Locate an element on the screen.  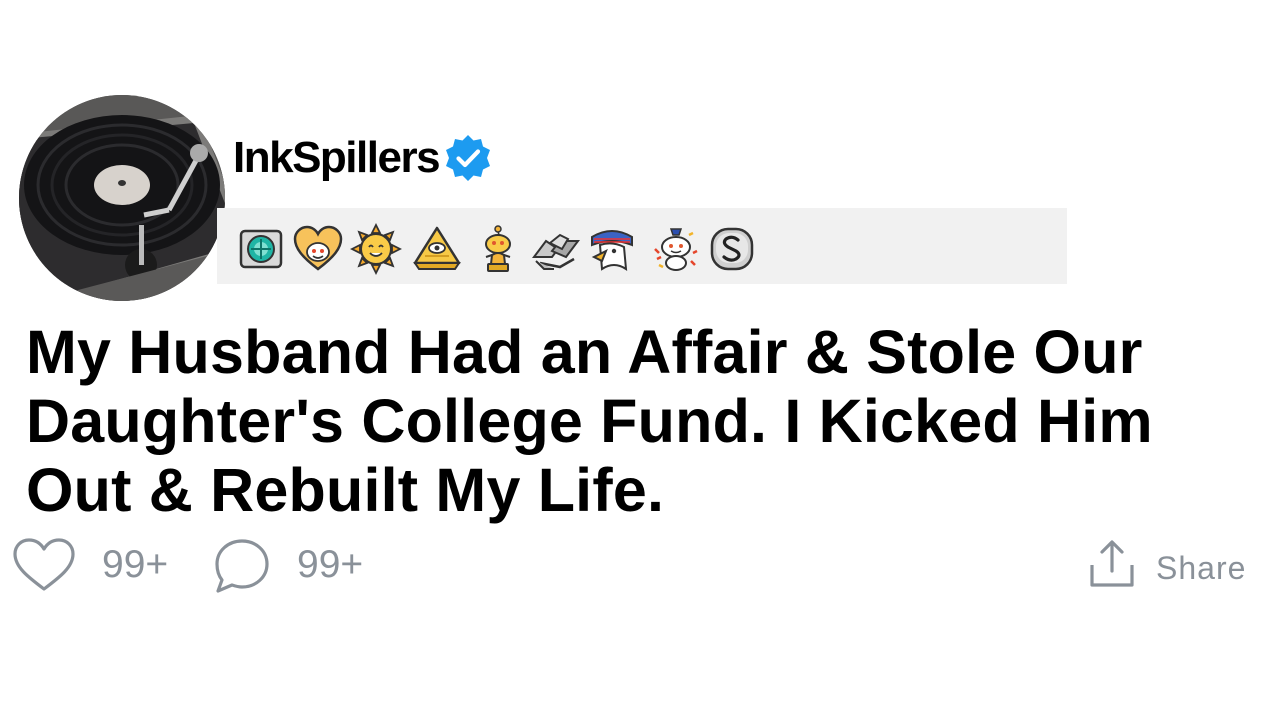
avatar is located at coordinates (122, 198).